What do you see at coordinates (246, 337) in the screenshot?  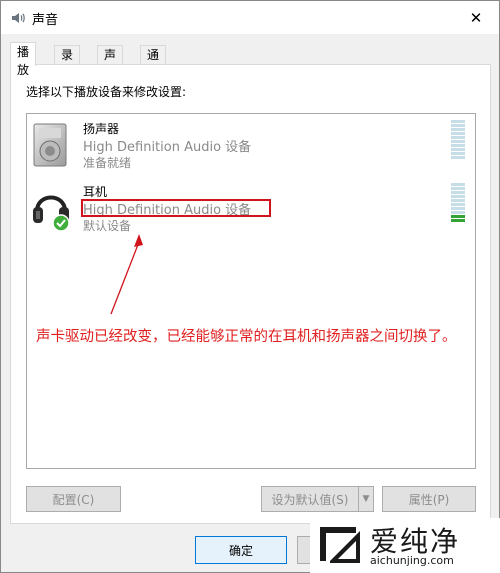 I see `annotation-text: 声卡驱动已经改变，已经能够正常的在耳机和扬声器之间切换了。` at bounding box center [246, 337].